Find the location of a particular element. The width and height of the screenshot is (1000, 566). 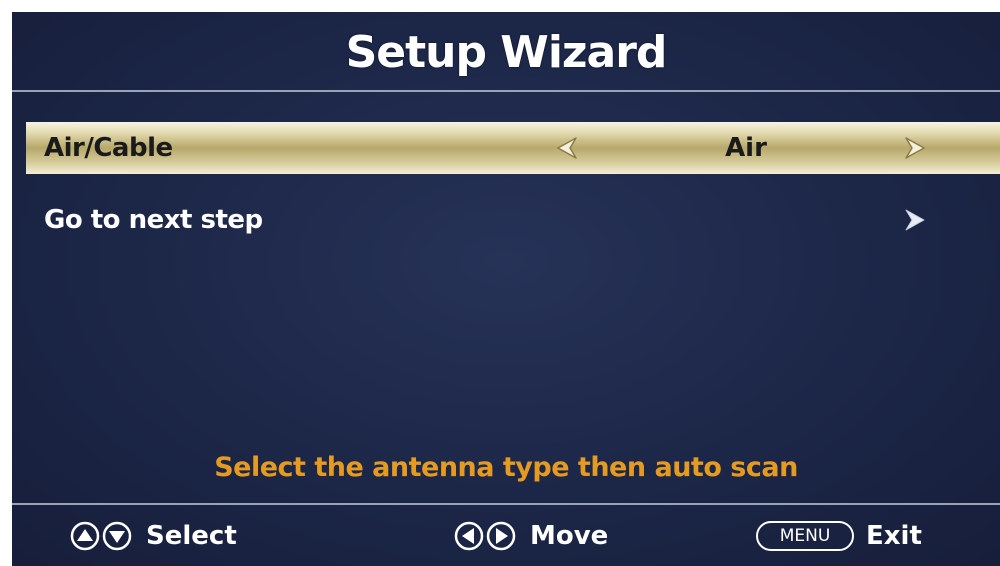

menu-item-next-step: Go to next step is located at coordinates (513, 220).